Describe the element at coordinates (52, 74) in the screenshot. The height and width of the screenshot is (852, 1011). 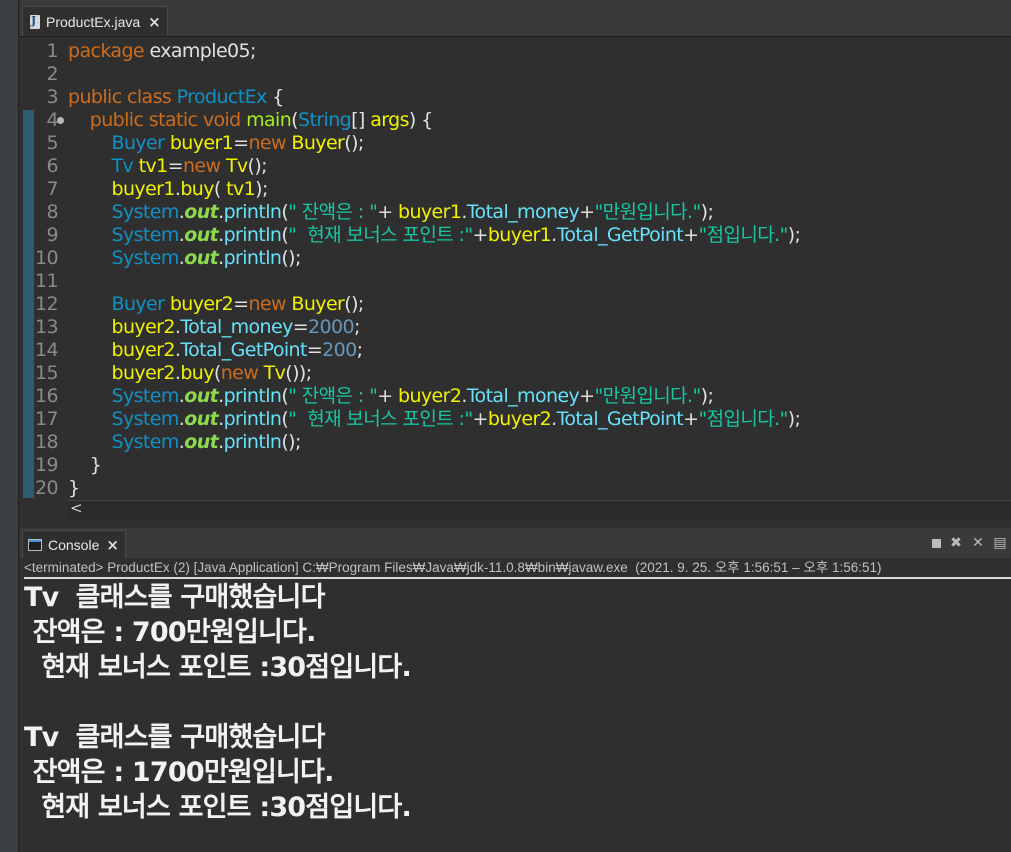
I see `line-number: 2` at that location.